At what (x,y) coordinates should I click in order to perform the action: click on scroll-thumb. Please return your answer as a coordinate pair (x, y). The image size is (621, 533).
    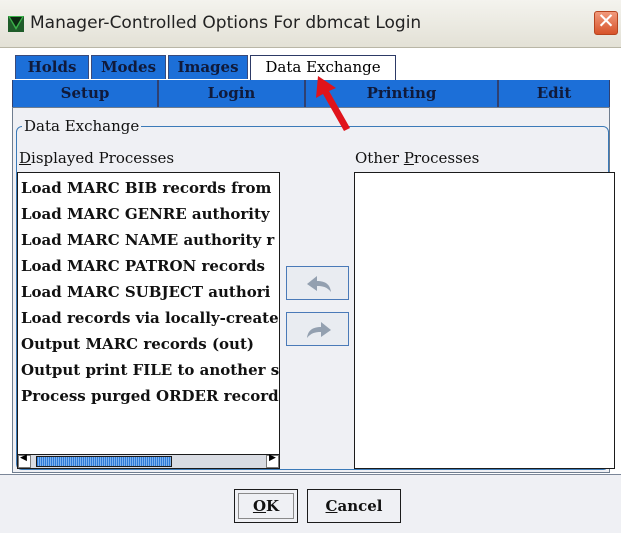
    Looking at the image, I should click on (104, 461).